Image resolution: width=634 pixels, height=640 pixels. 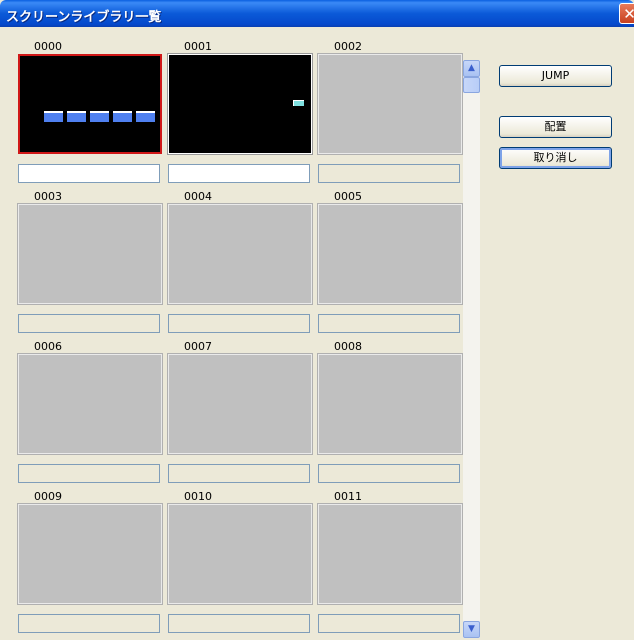 What do you see at coordinates (348, 46) in the screenshot?
I see `screen-number-label: 0002` at bounding box center [348, 46].